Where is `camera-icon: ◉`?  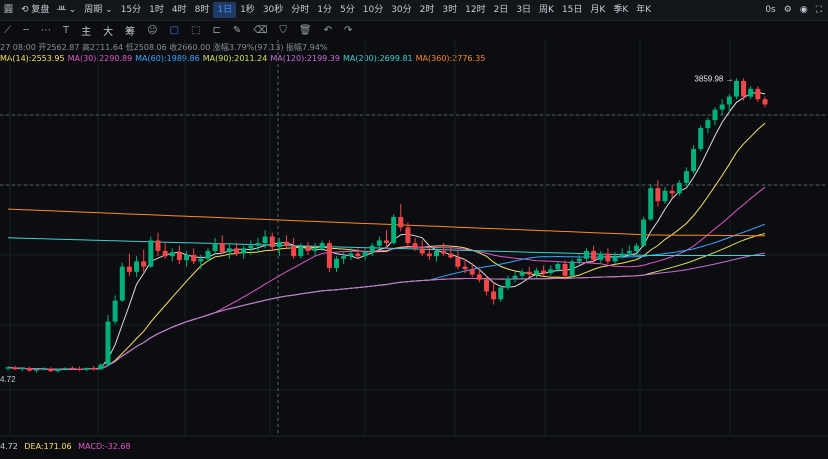 camera-icon: ◉ is located at coordinates (804, 10).